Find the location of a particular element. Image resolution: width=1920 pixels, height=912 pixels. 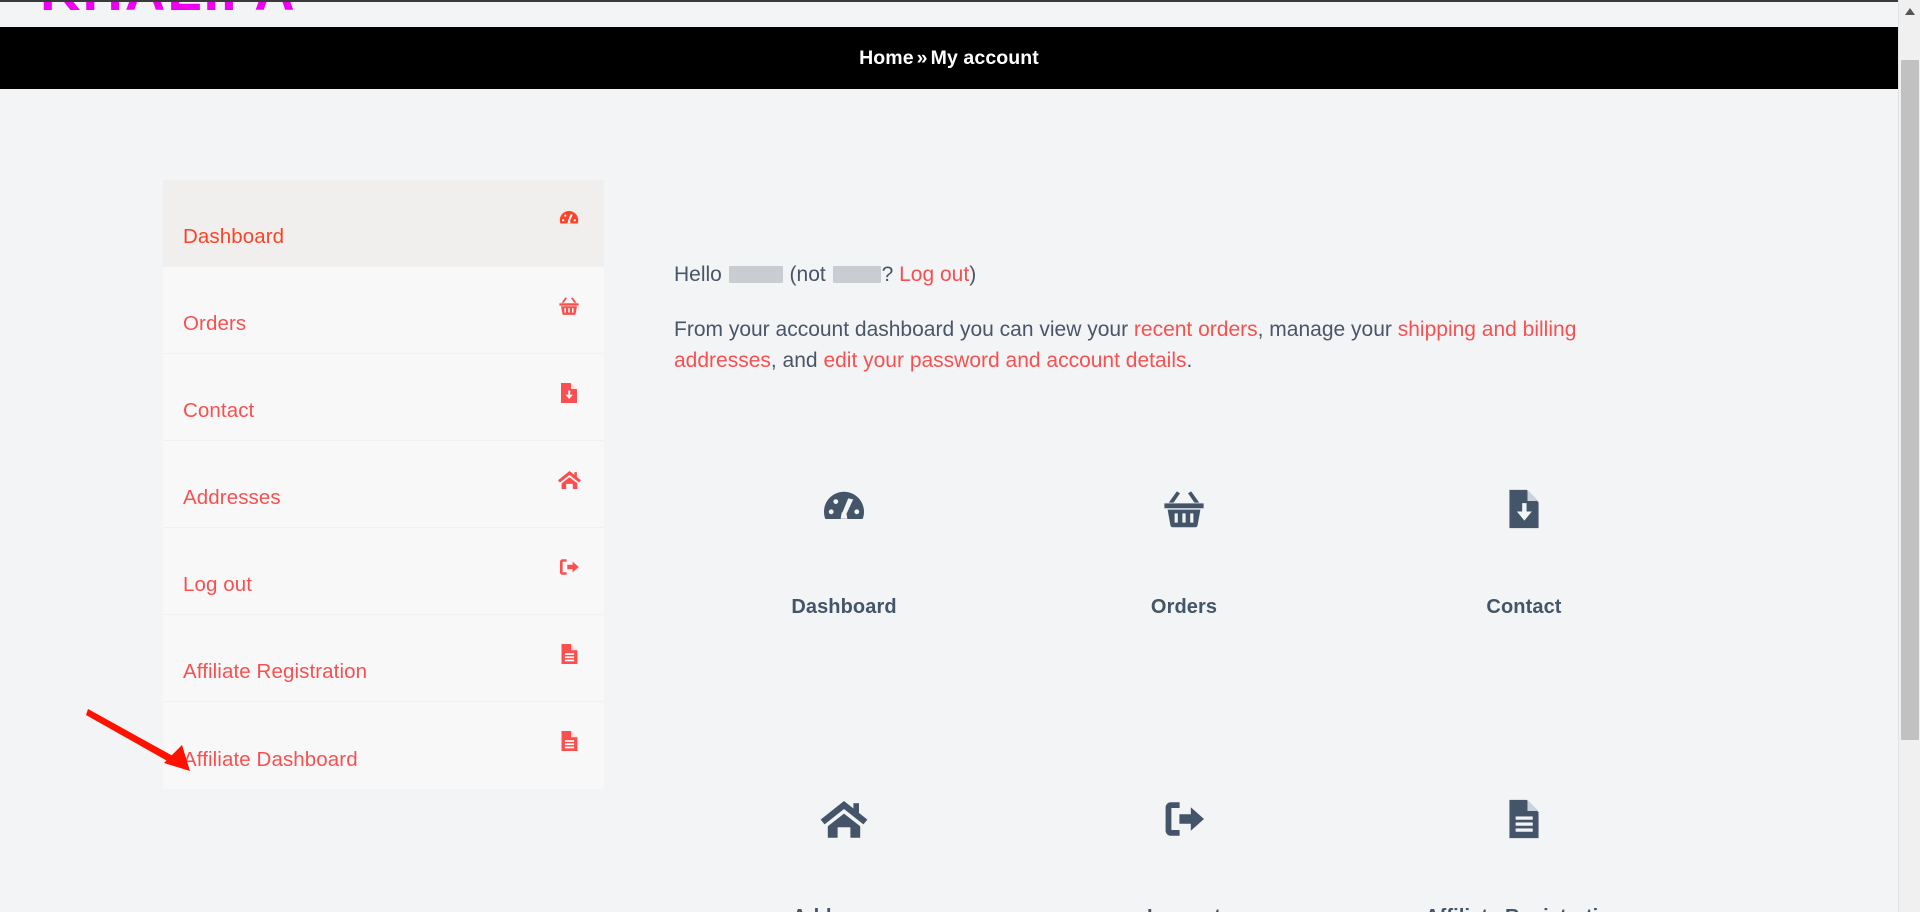

tile-orders: Orders is located at coordinates (1184, 614).